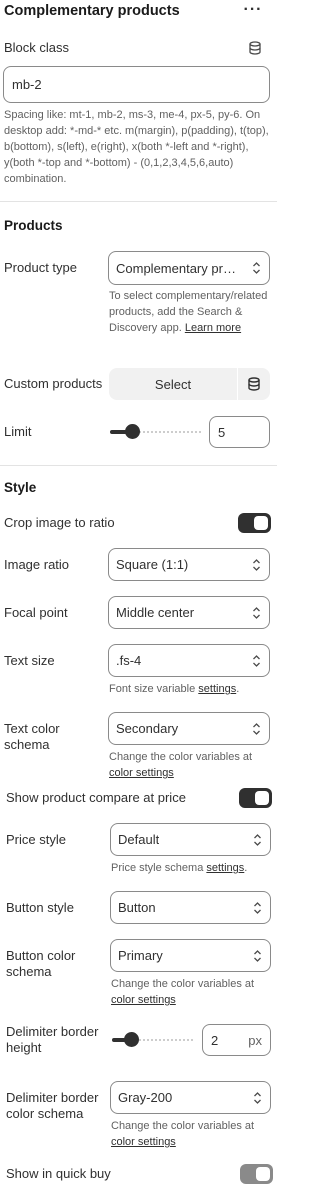 This screenshot has height=1187, width=320. I want to click on show-compare-price-label: Show product compare at price, so click(96, 797).